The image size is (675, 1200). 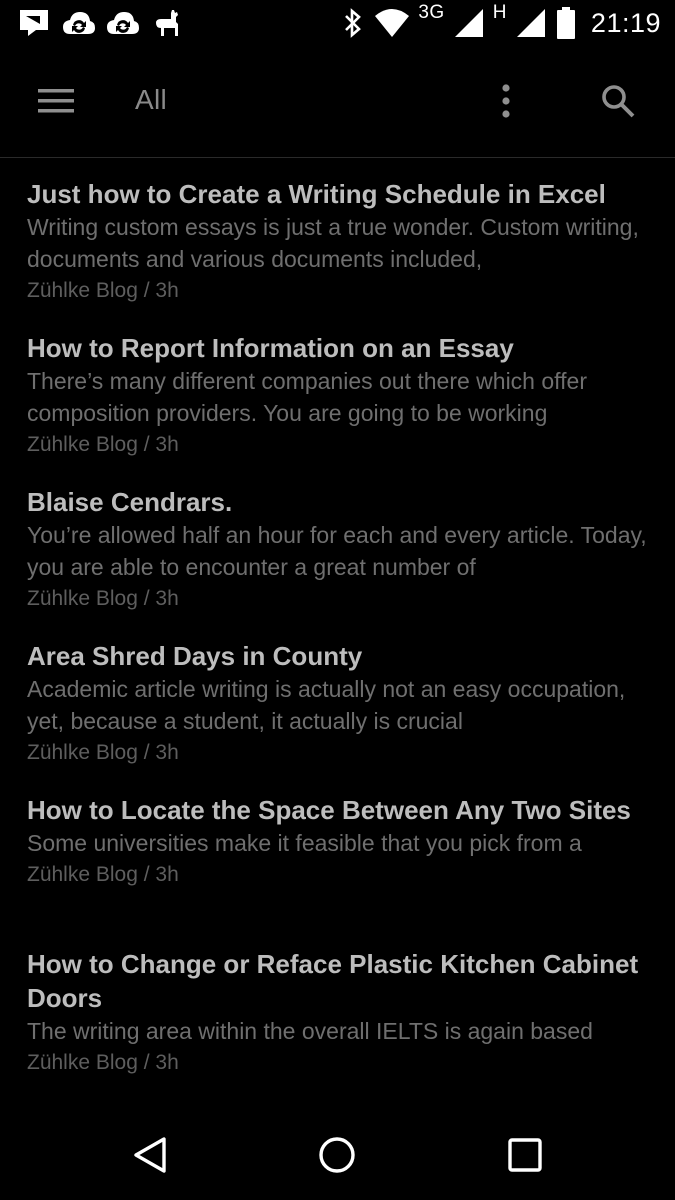 What do you see at coordinates (392, 23) in the screenshot?
I see `wifi-icon` at bounding box center [392, 23].